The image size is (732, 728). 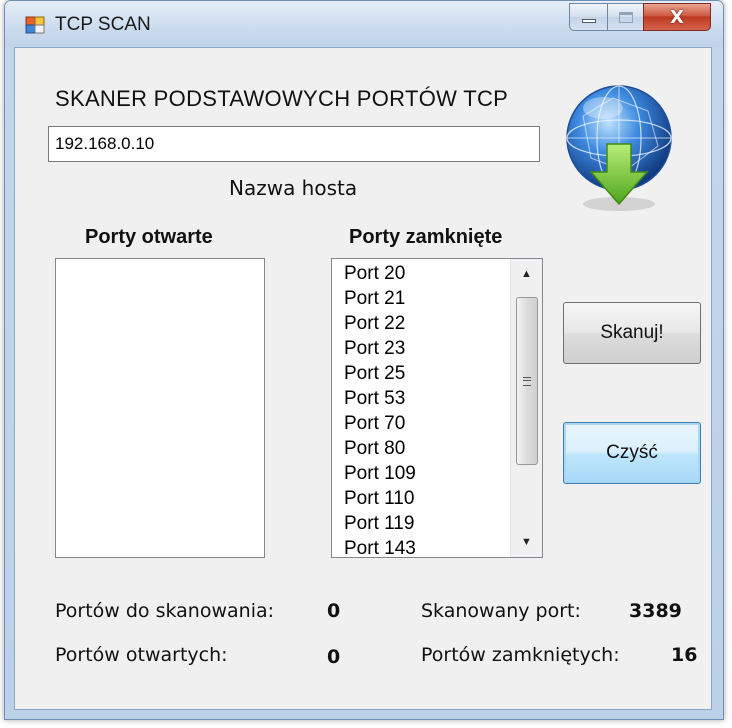 I want to click on list-item: Port 119, so click(x=420, y=523).